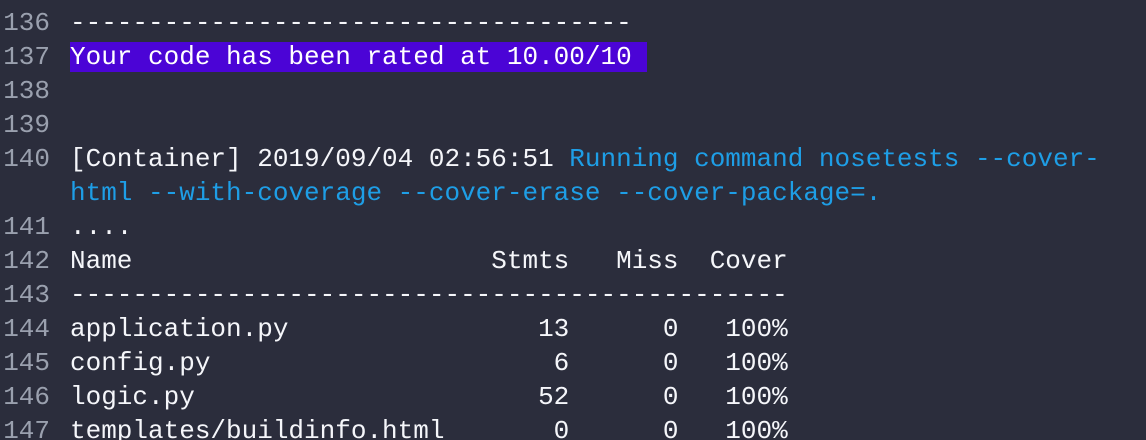 The image size is (1146, 440). I want to click on line-number: 136, so click(26, 23).